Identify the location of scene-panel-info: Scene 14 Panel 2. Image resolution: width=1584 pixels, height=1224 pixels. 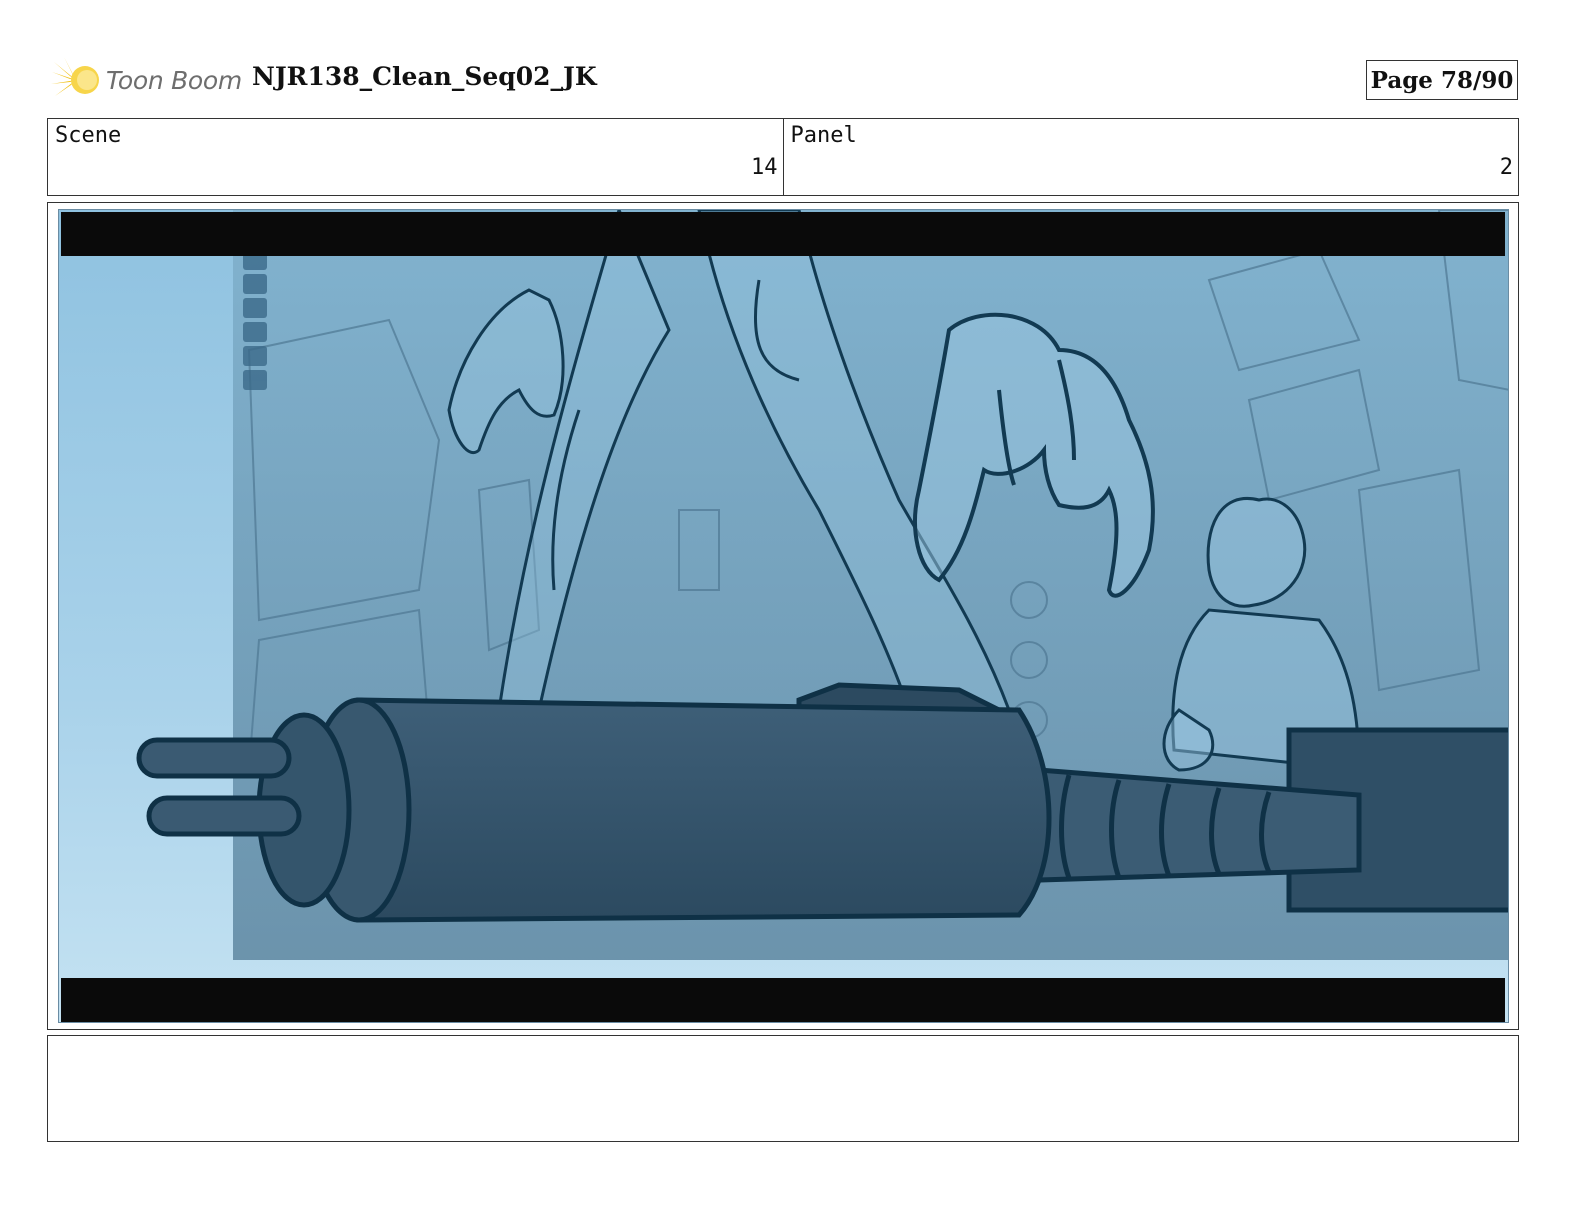
(783, 157).